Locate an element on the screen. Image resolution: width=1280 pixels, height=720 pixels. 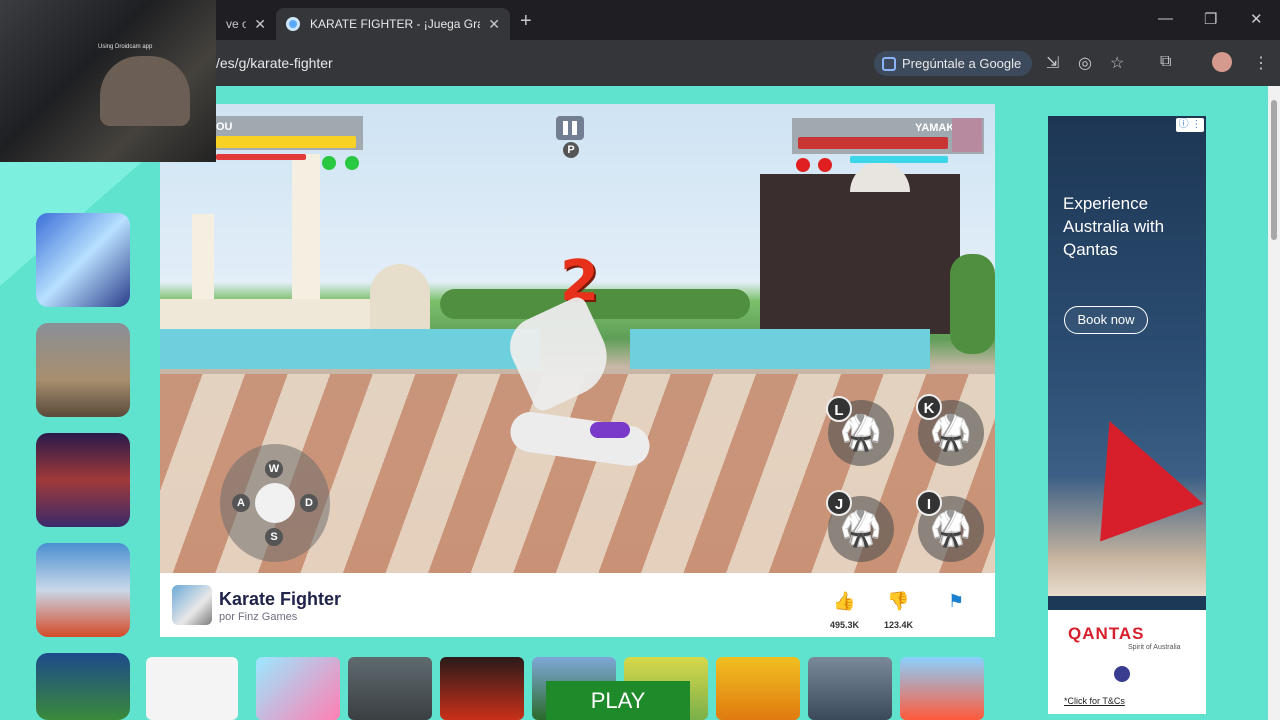
key-l: L is located at coordinates (839, 409).